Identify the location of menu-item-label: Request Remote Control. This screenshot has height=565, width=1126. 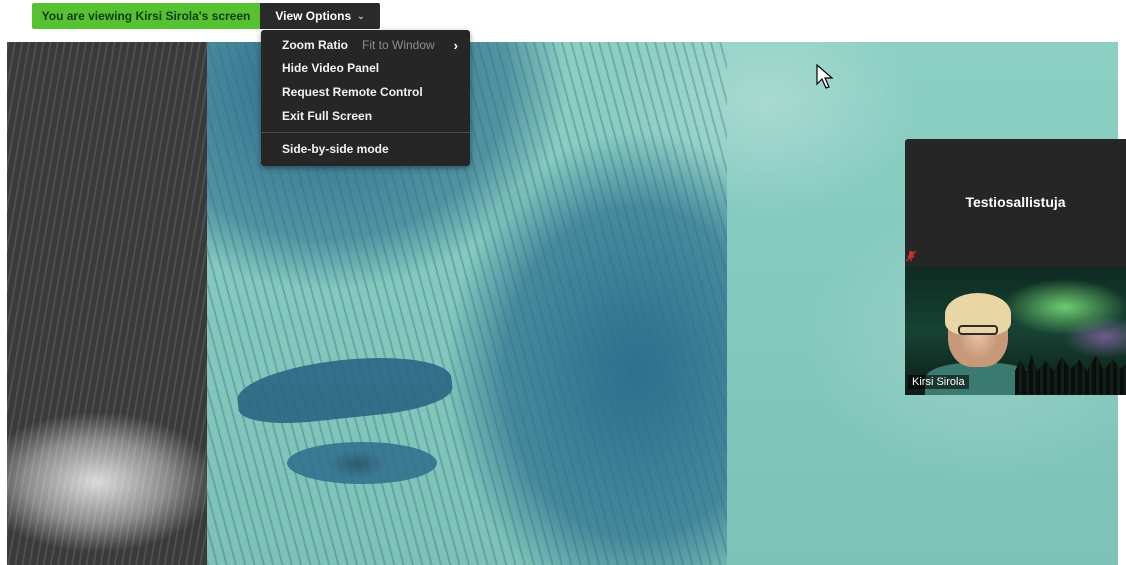
(352, 92).